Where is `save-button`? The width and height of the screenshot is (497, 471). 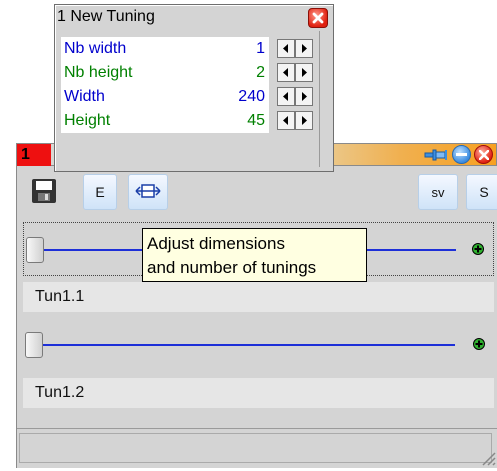 save-button is located at coordinates (44, 192).